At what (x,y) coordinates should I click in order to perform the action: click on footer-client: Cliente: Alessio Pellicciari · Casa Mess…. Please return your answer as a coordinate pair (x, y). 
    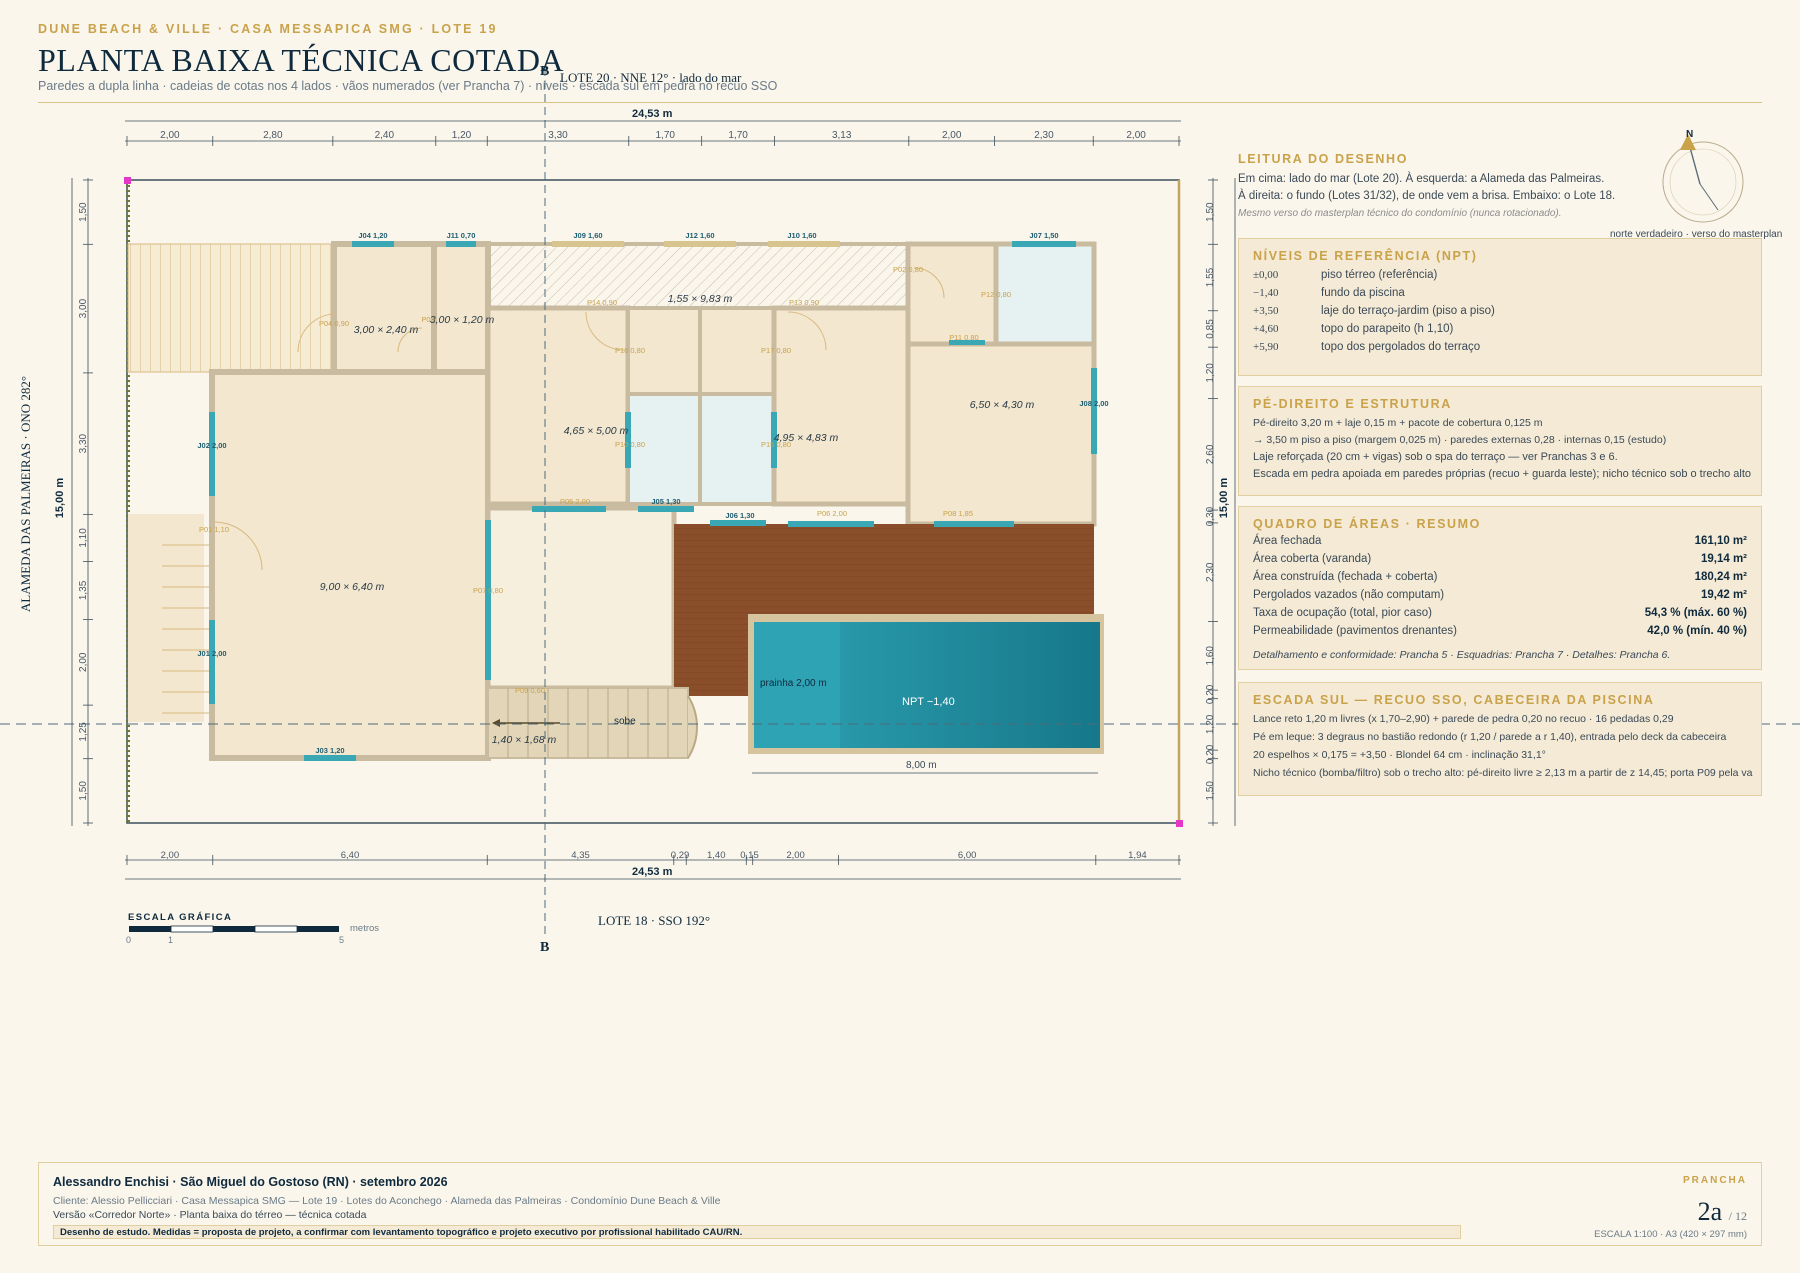
    Looking at the image, I should click on (387, 1201).